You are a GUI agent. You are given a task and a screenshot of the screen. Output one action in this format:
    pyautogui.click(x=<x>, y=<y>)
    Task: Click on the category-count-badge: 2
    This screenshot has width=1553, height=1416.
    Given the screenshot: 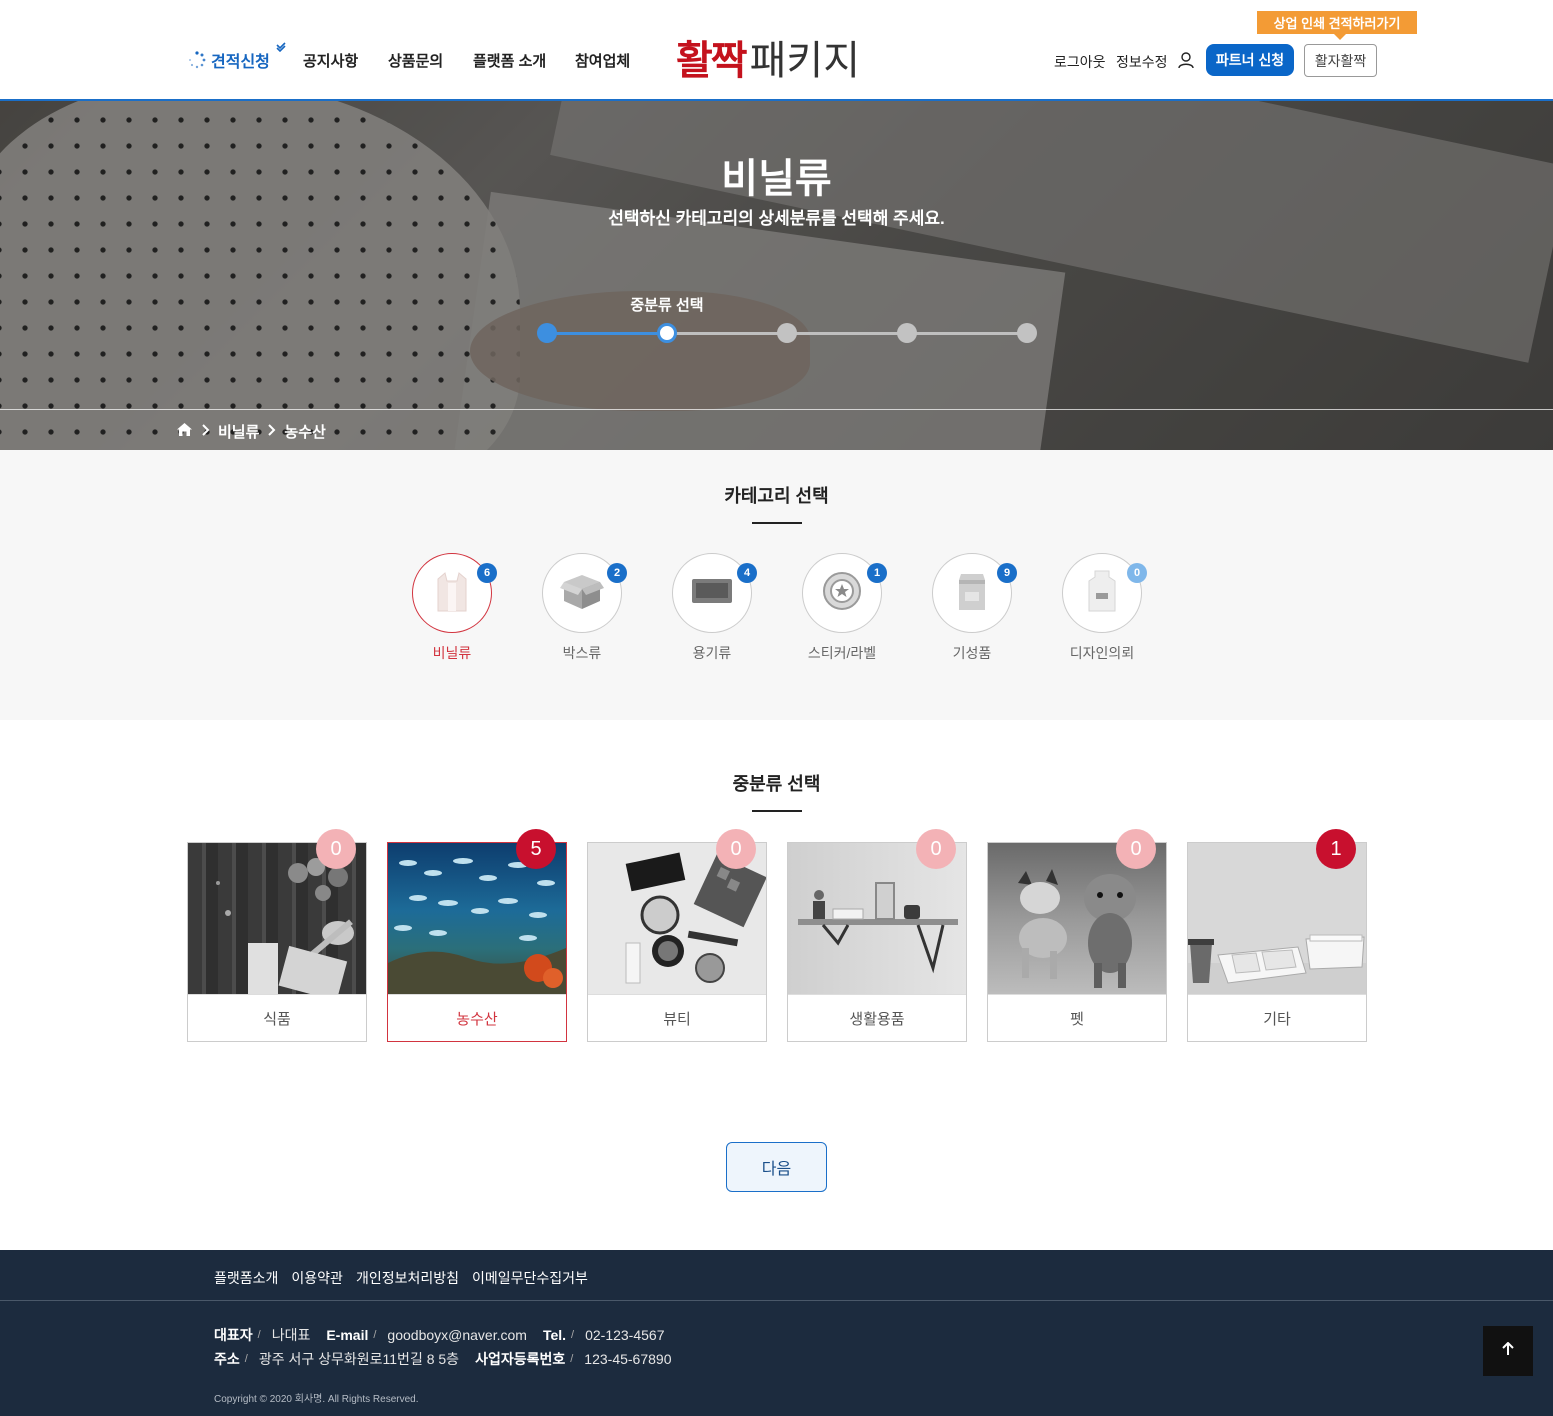 What is the action you would take?
    pyautogui.click(x=617, y=573)
    